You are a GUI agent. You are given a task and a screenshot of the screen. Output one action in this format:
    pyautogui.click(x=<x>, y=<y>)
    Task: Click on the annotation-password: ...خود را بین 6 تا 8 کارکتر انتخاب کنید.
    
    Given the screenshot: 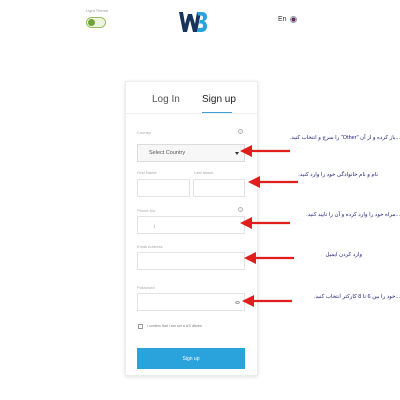 What is the action you would take?
    pyautogui.click(x=356, y=297)
    